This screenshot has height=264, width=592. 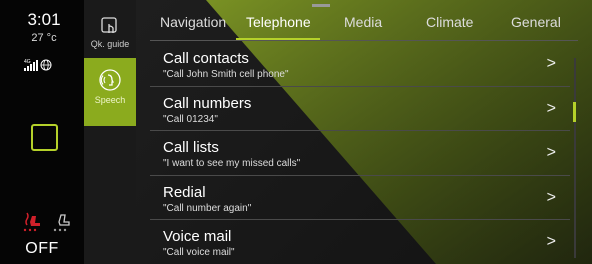 What do you see at coordinates (278, 22) in the screenshot?
I see `tab-telephone: Telephone` at bounding box center [278, 22].